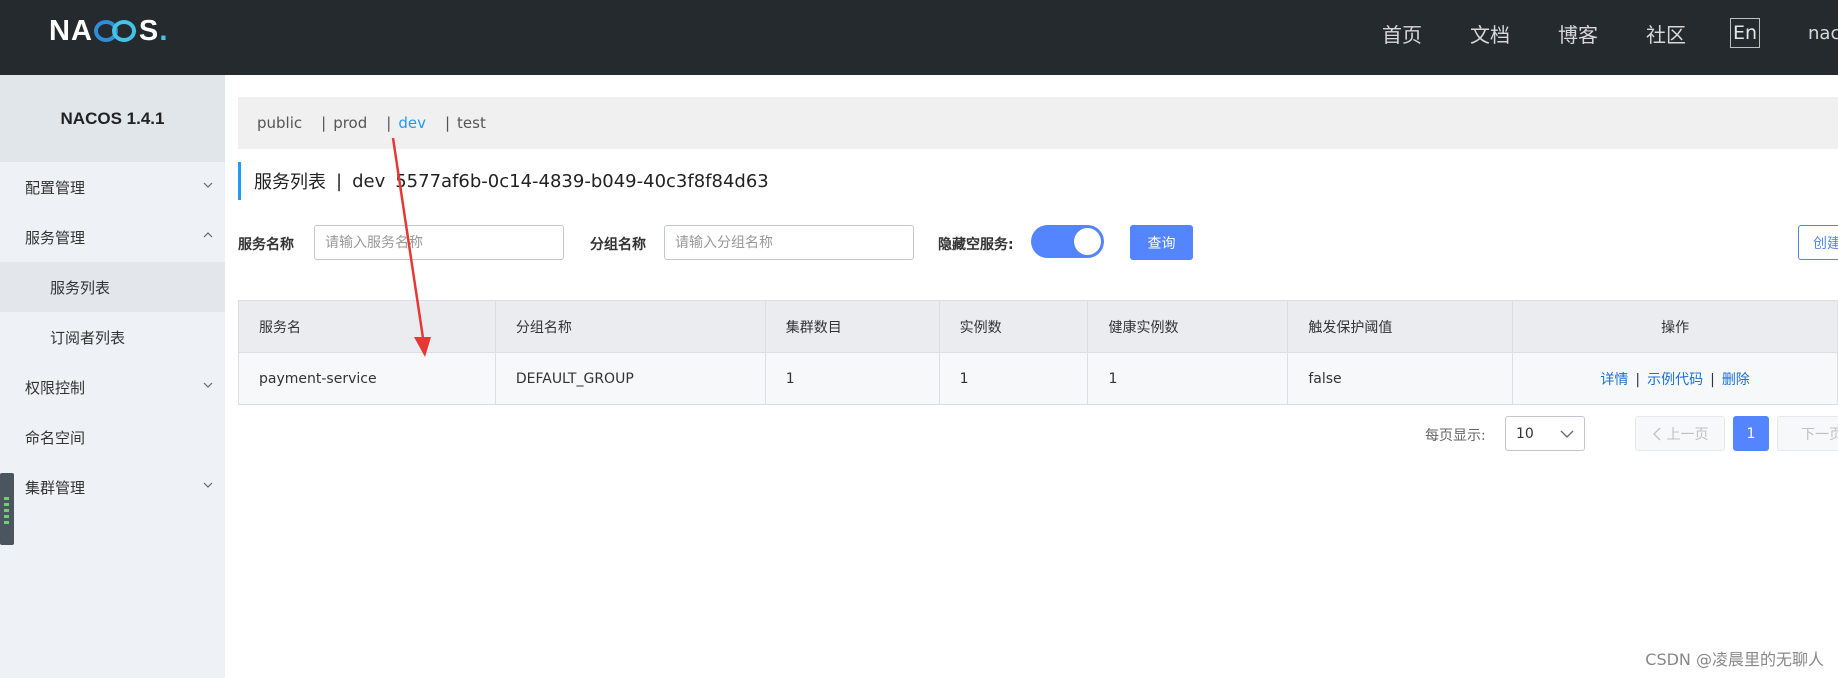 The image size is (1838, 678). Describe the element at coordinates (1087, 241) in the screenshot. I see `toggle-knob` at that location.